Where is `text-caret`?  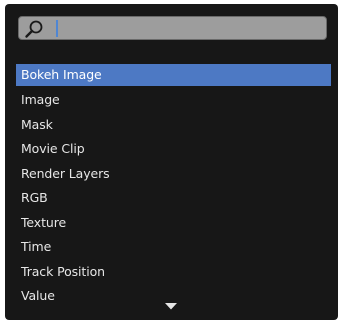
text-caret is located at coordinates (57, 28).